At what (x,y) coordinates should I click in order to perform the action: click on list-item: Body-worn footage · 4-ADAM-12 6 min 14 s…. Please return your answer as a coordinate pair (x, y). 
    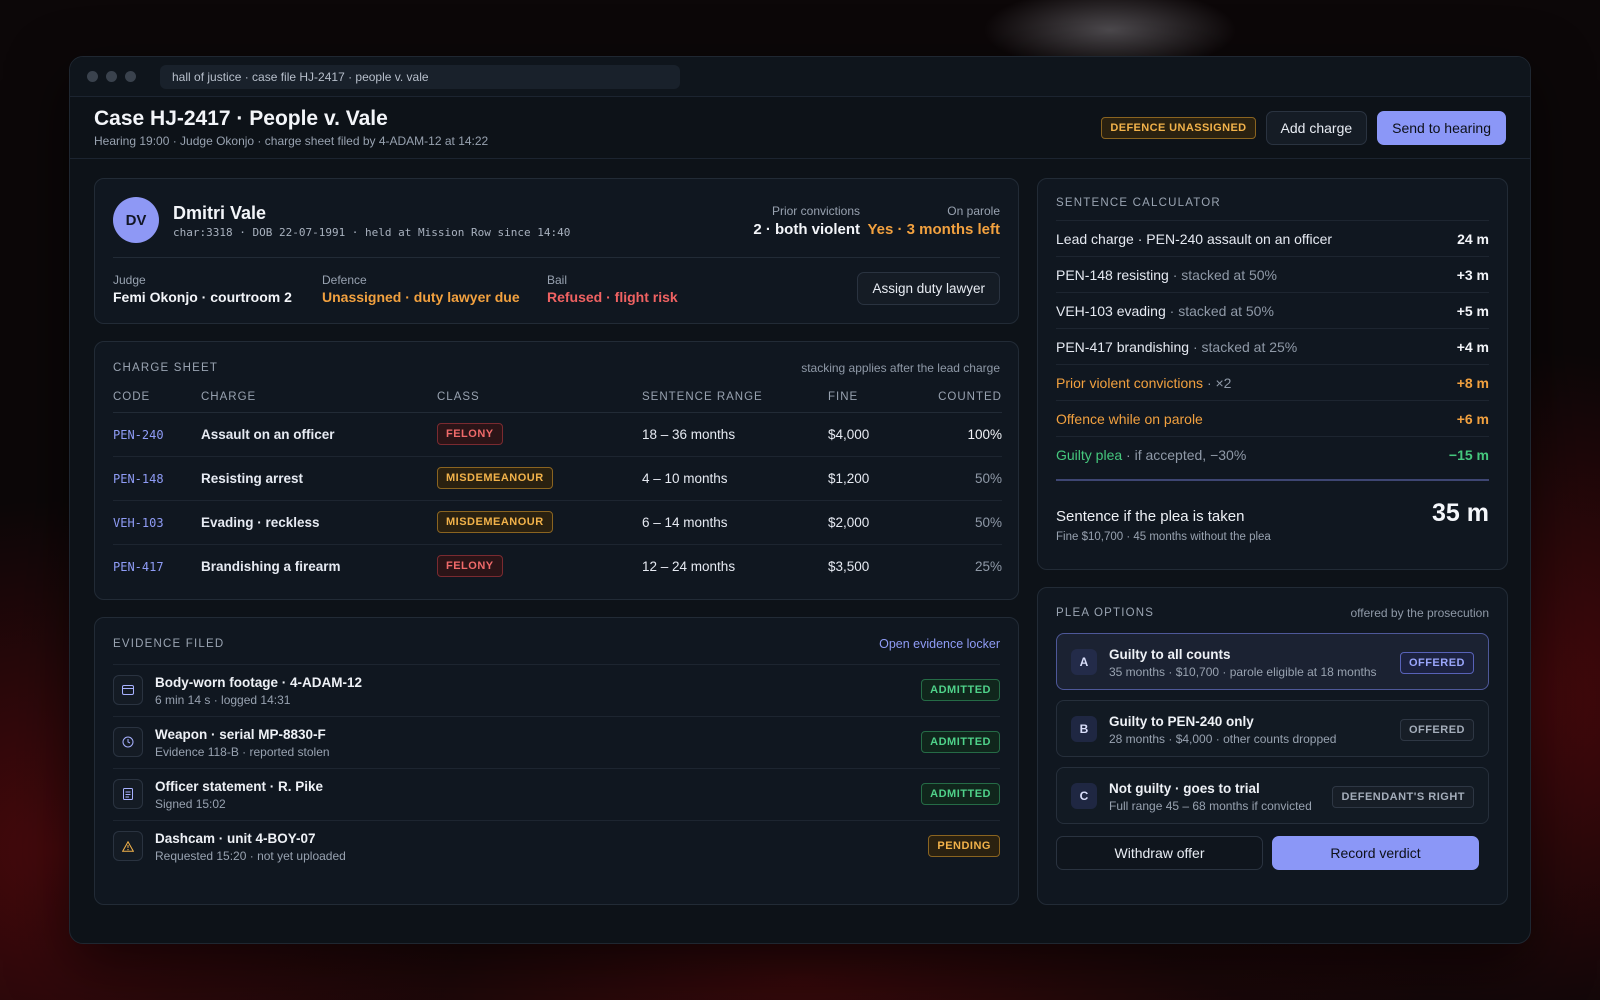
    Looking at the image, I should click on (556, 690).